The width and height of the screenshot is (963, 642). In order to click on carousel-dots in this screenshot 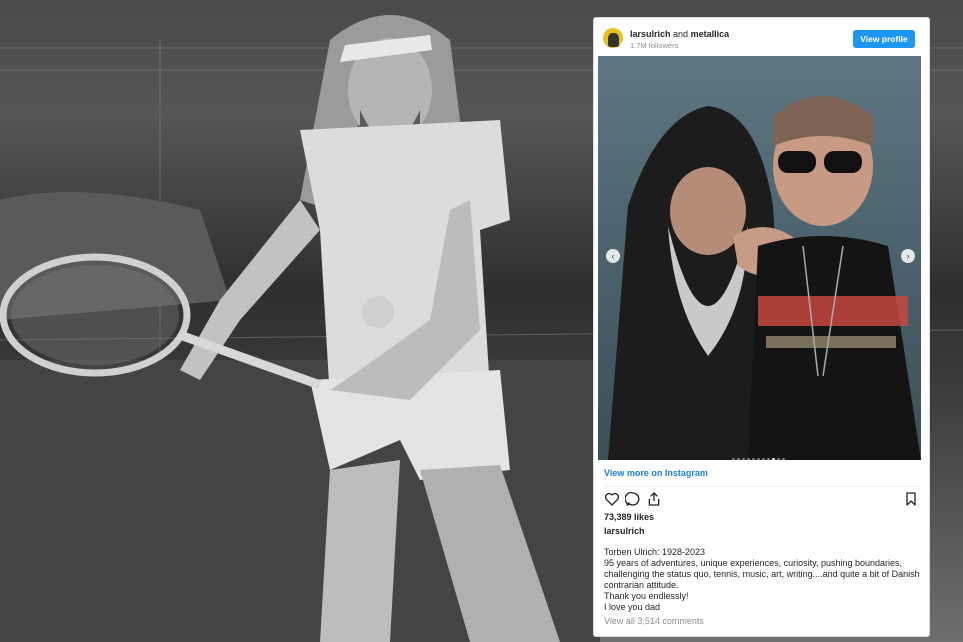, I will do `click(759, 454)`.